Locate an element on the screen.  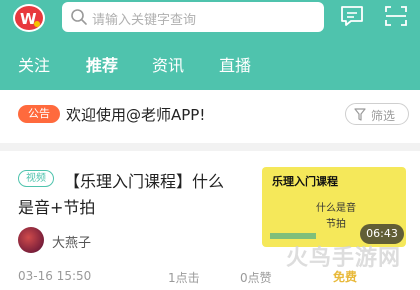
search-placeholder: 请输入关键字查询 is located at coordinates (144, 20).